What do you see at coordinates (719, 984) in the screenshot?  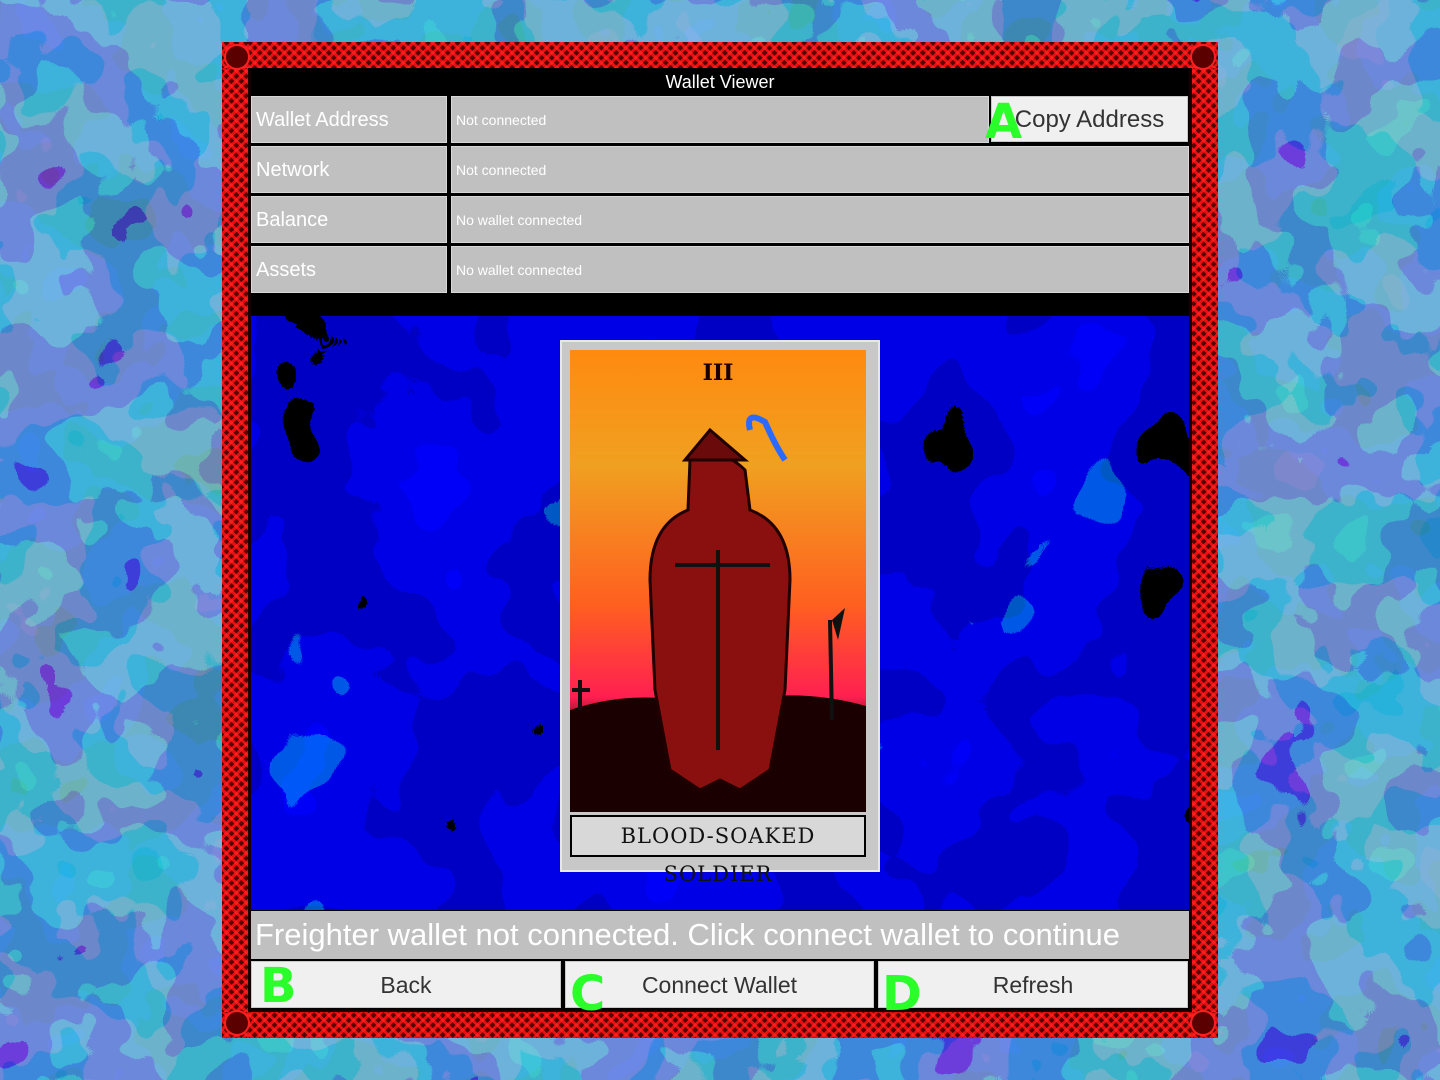 I see `connect-wallet-button: Connect Wallet` at bounding box center [719, 984].